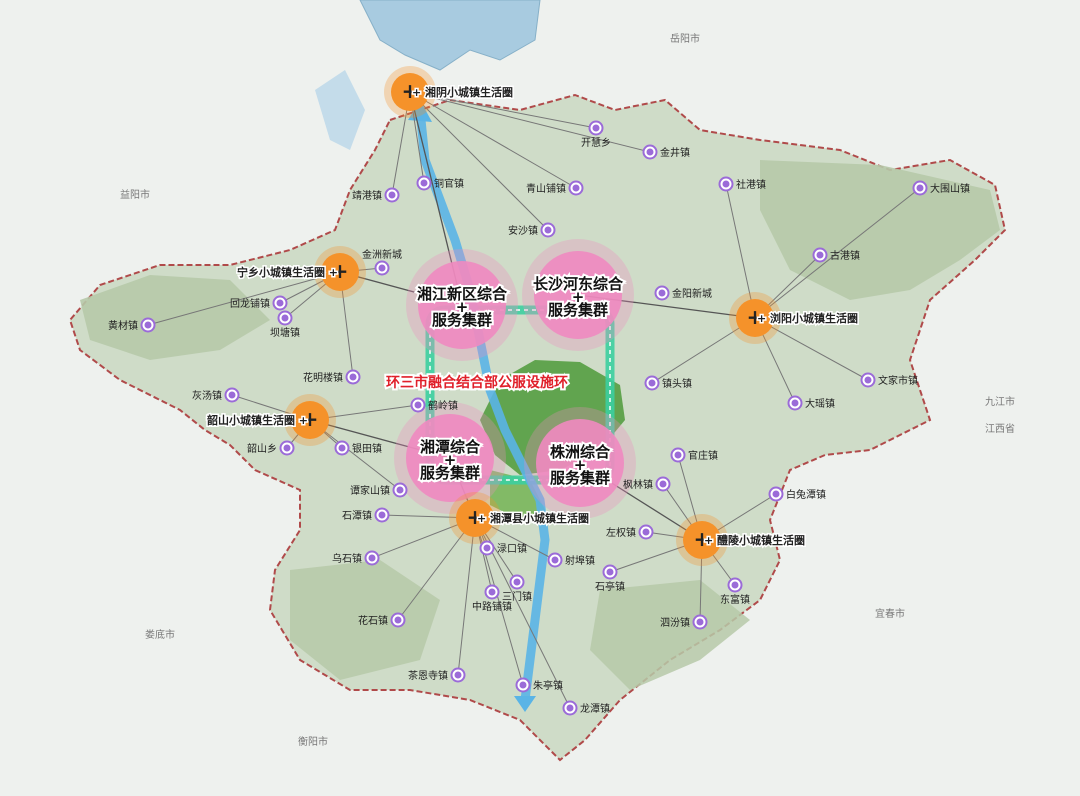 Image resolution: width=1080 pixels, height=796 pixels. What do you see at coordinates (742, 184) in the screenshot?
I see `town-2: 社港镇` at bounding box center [742, 184].